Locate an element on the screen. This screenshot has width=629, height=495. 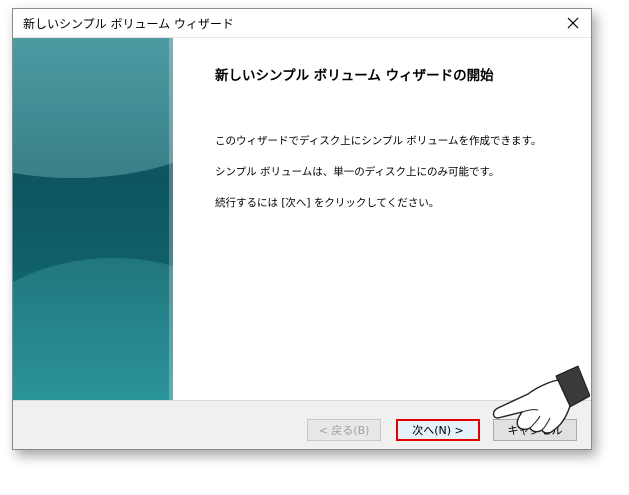
description-text: このウィザードでディスク上にシンプル ボリュームを作成できます。 is located at coordinates (378, 141).